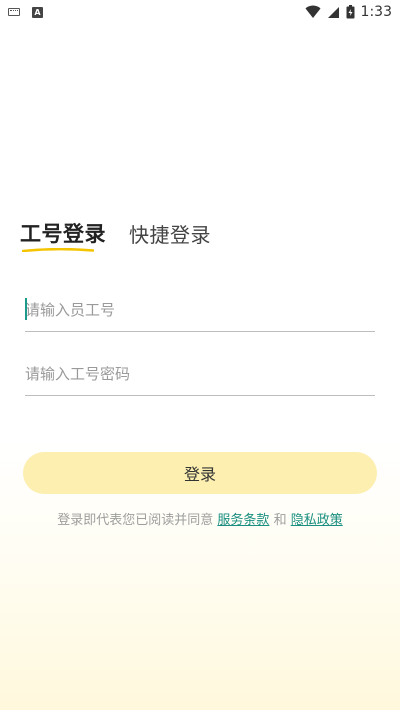 This screenshot has width=400, height=710. What do you see at coordinates (280, 520) in the screenshot?
I see `agreement-and: 和` at bounding box center [280, 520].